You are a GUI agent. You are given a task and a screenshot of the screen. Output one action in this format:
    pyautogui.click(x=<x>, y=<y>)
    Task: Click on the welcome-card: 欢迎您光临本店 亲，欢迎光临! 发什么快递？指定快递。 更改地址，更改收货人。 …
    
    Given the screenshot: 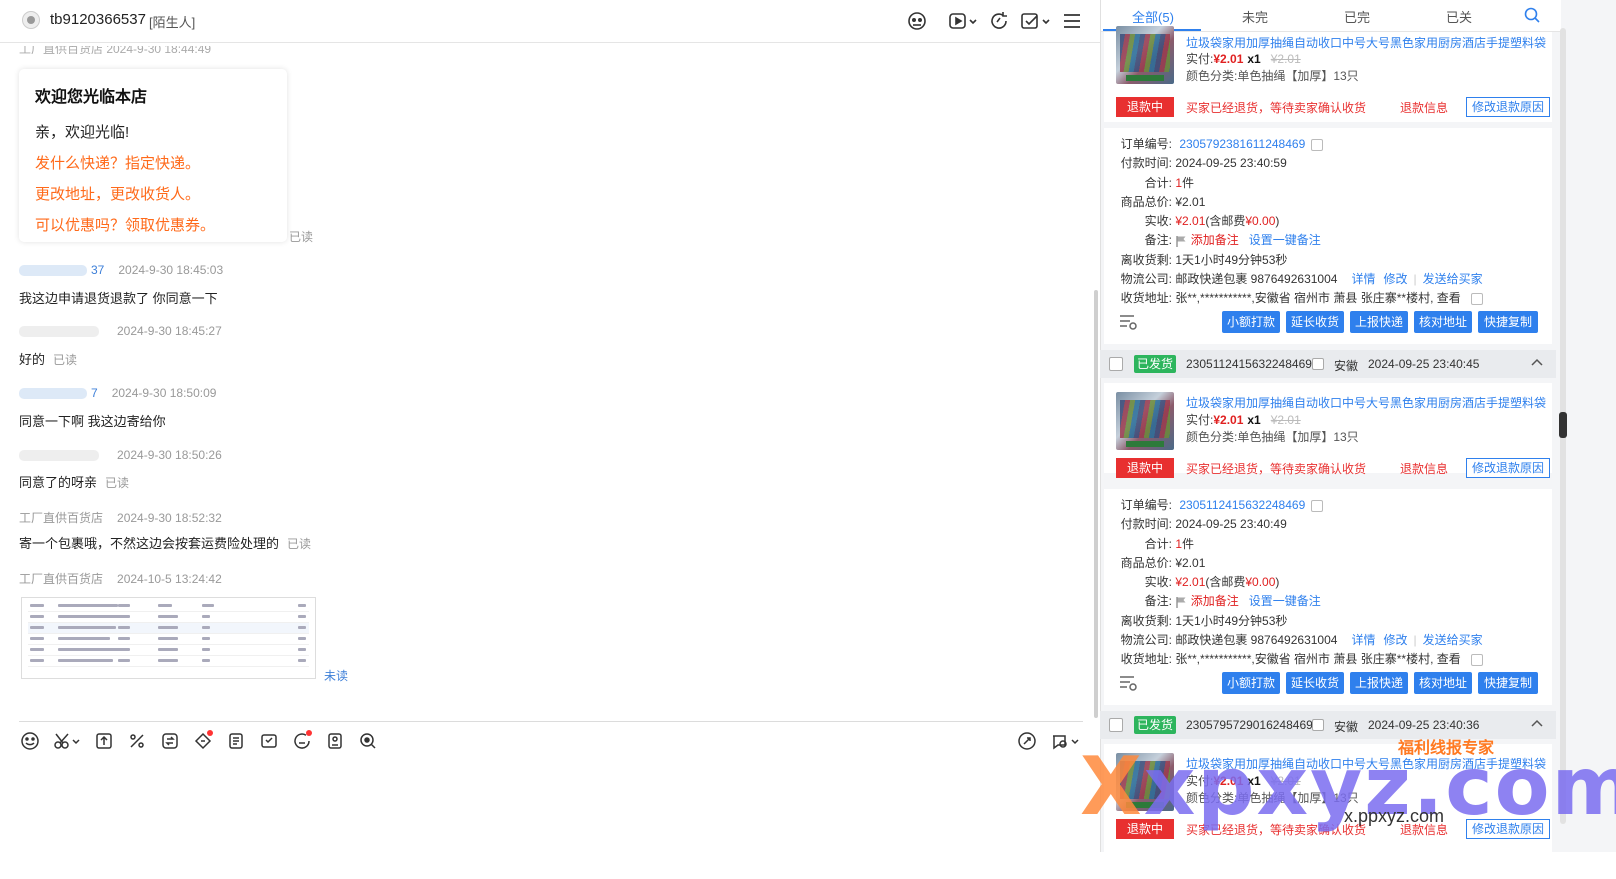 What is the action you would take?
    pyautogui.click(x=153, y=155)
    